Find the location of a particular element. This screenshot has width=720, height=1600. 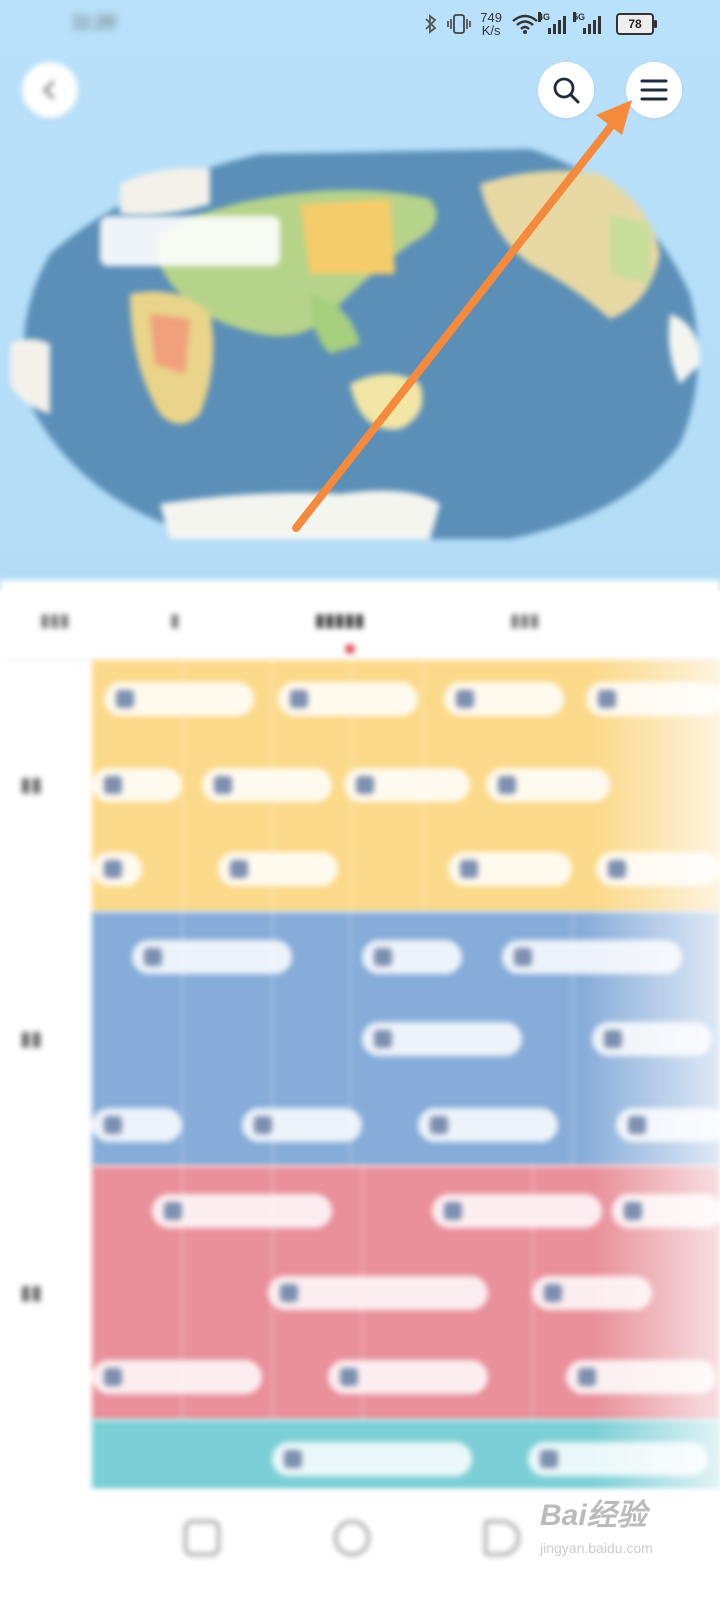

era-band-blue is located at coordinates (406, 1039).